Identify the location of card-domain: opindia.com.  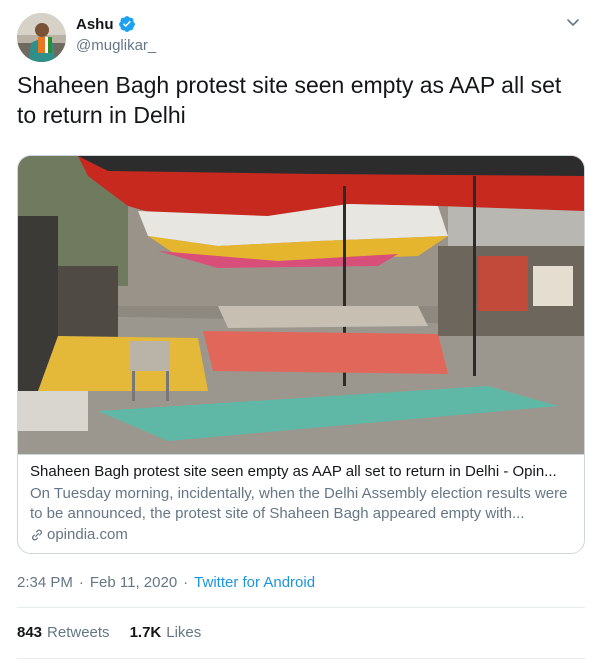
(87, 534).